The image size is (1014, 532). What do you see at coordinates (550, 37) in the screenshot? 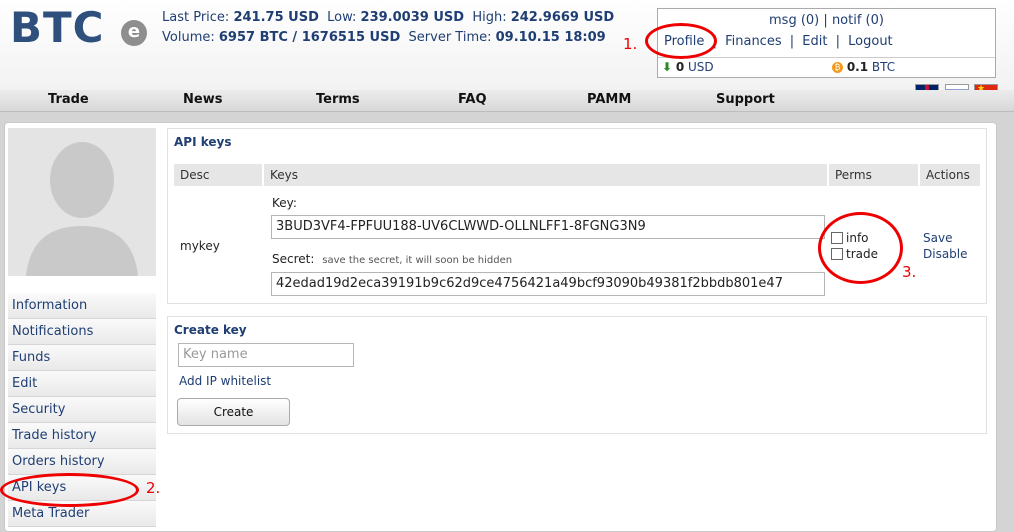
I see `server-time-value: 09.10.15 18:09` at bounding box center [550, 37].